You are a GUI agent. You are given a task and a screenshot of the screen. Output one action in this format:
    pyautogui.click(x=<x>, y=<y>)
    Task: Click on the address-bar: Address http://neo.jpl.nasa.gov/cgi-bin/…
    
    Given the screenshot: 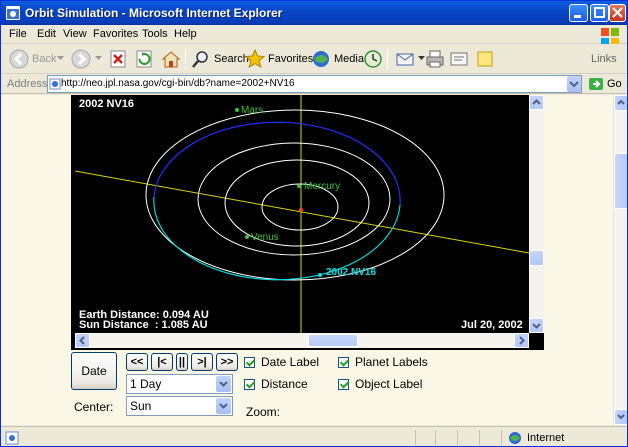 What is the action you would take?
    pyautogui.click(x=314, y=84)
    